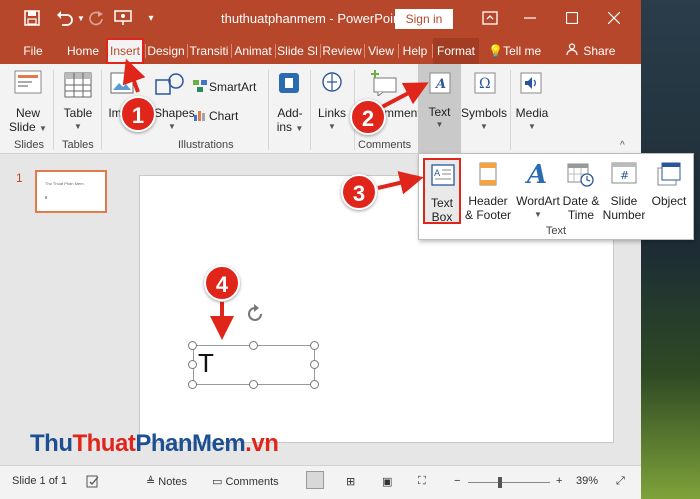  Describe the element at coordinates (222, 283) in the screenshot. I see `annotation-step-4: 4` at that location.